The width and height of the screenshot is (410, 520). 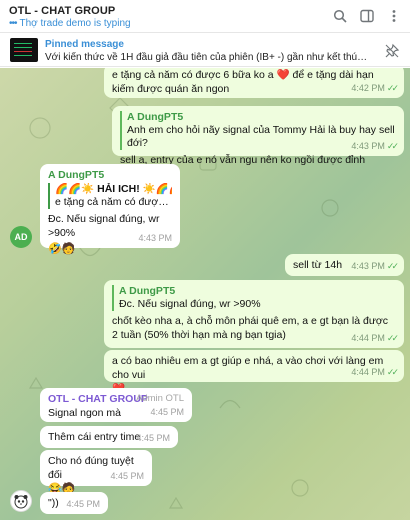 I want to click on message-incoming: ")) 4:45 PM, so click(x=74, y=503).